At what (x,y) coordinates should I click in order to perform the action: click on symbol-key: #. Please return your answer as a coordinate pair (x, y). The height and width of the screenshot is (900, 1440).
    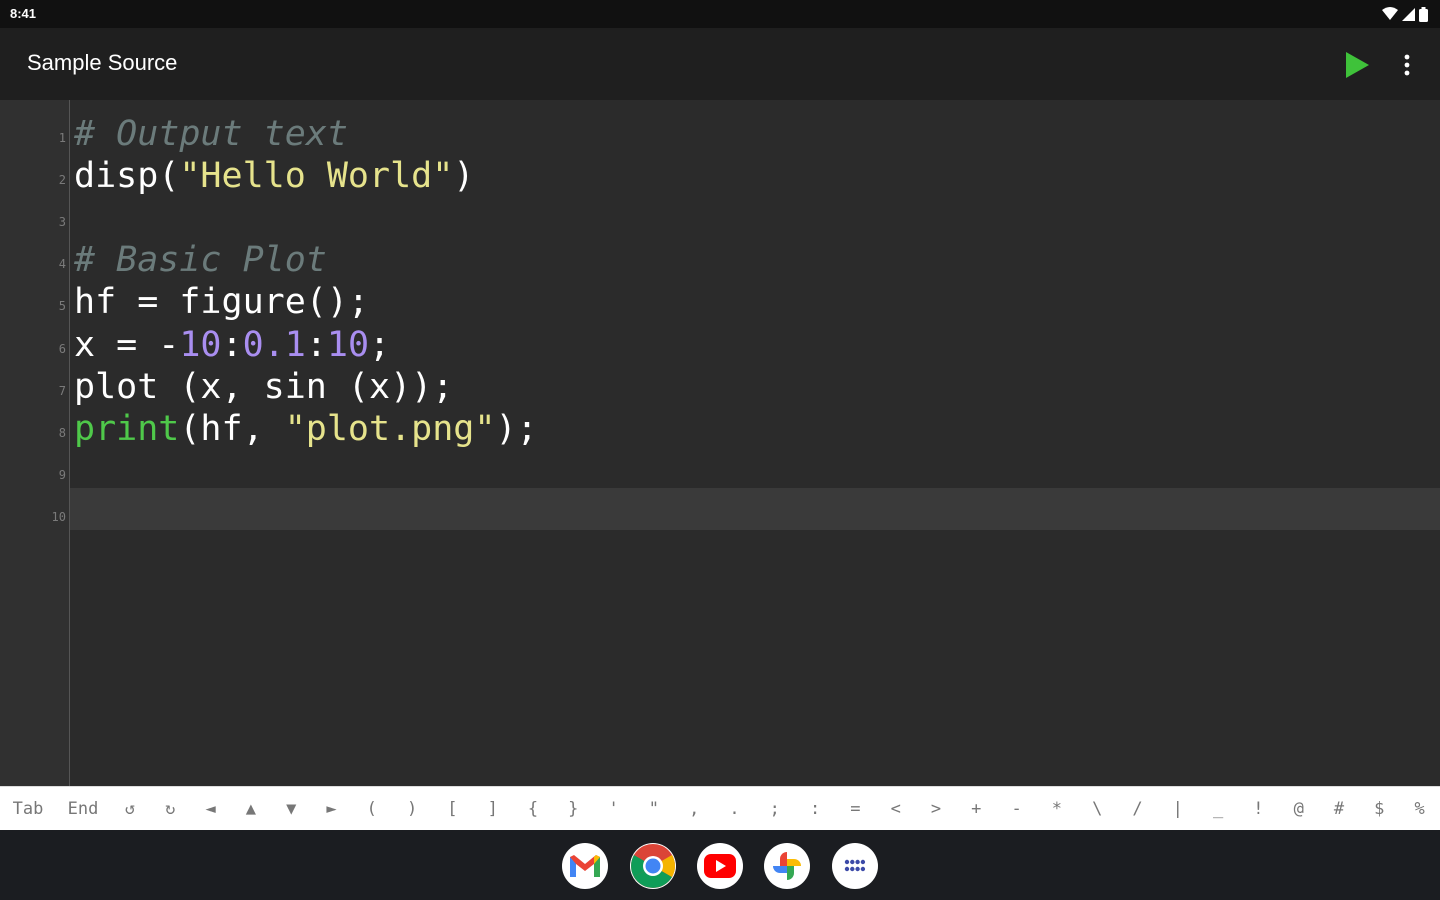
    Looking at the image, I should click on (1339, 809).